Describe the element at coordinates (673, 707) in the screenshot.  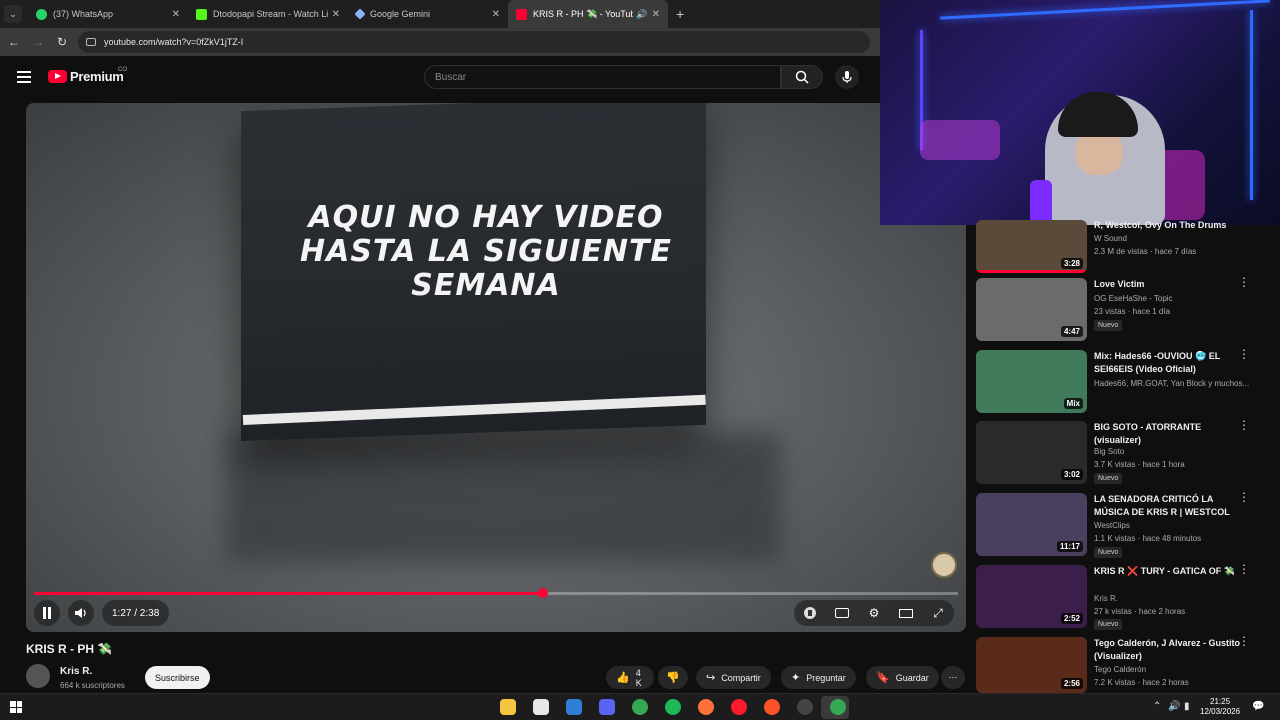
I see `spotify-icon` at that location.